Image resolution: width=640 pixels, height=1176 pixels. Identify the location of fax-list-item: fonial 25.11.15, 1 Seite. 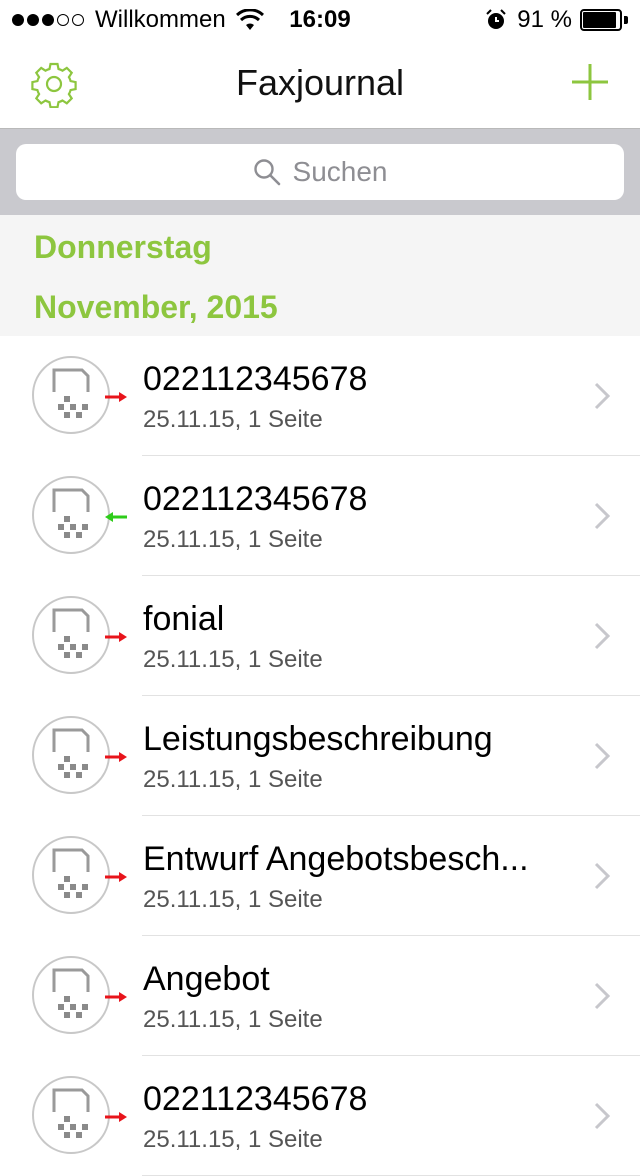
(320, 636).